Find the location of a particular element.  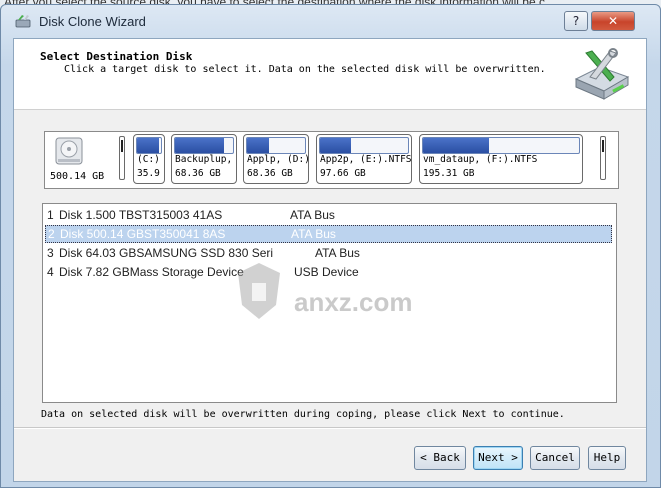

hard-disk-icon is located at coordinates (69, 151).